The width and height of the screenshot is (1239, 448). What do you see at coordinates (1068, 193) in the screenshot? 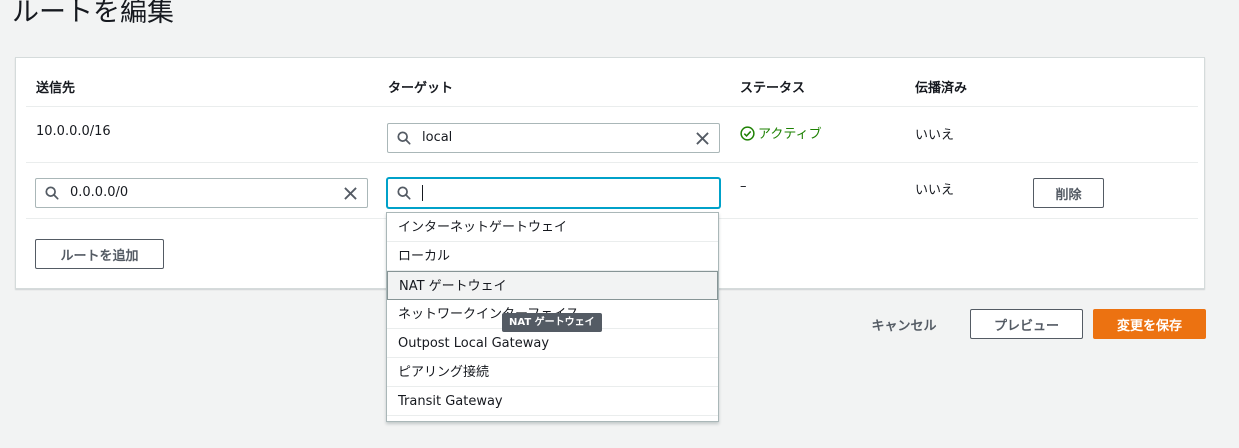
I see `remove-route-button: 削除` at bounding box center [1068, 193].